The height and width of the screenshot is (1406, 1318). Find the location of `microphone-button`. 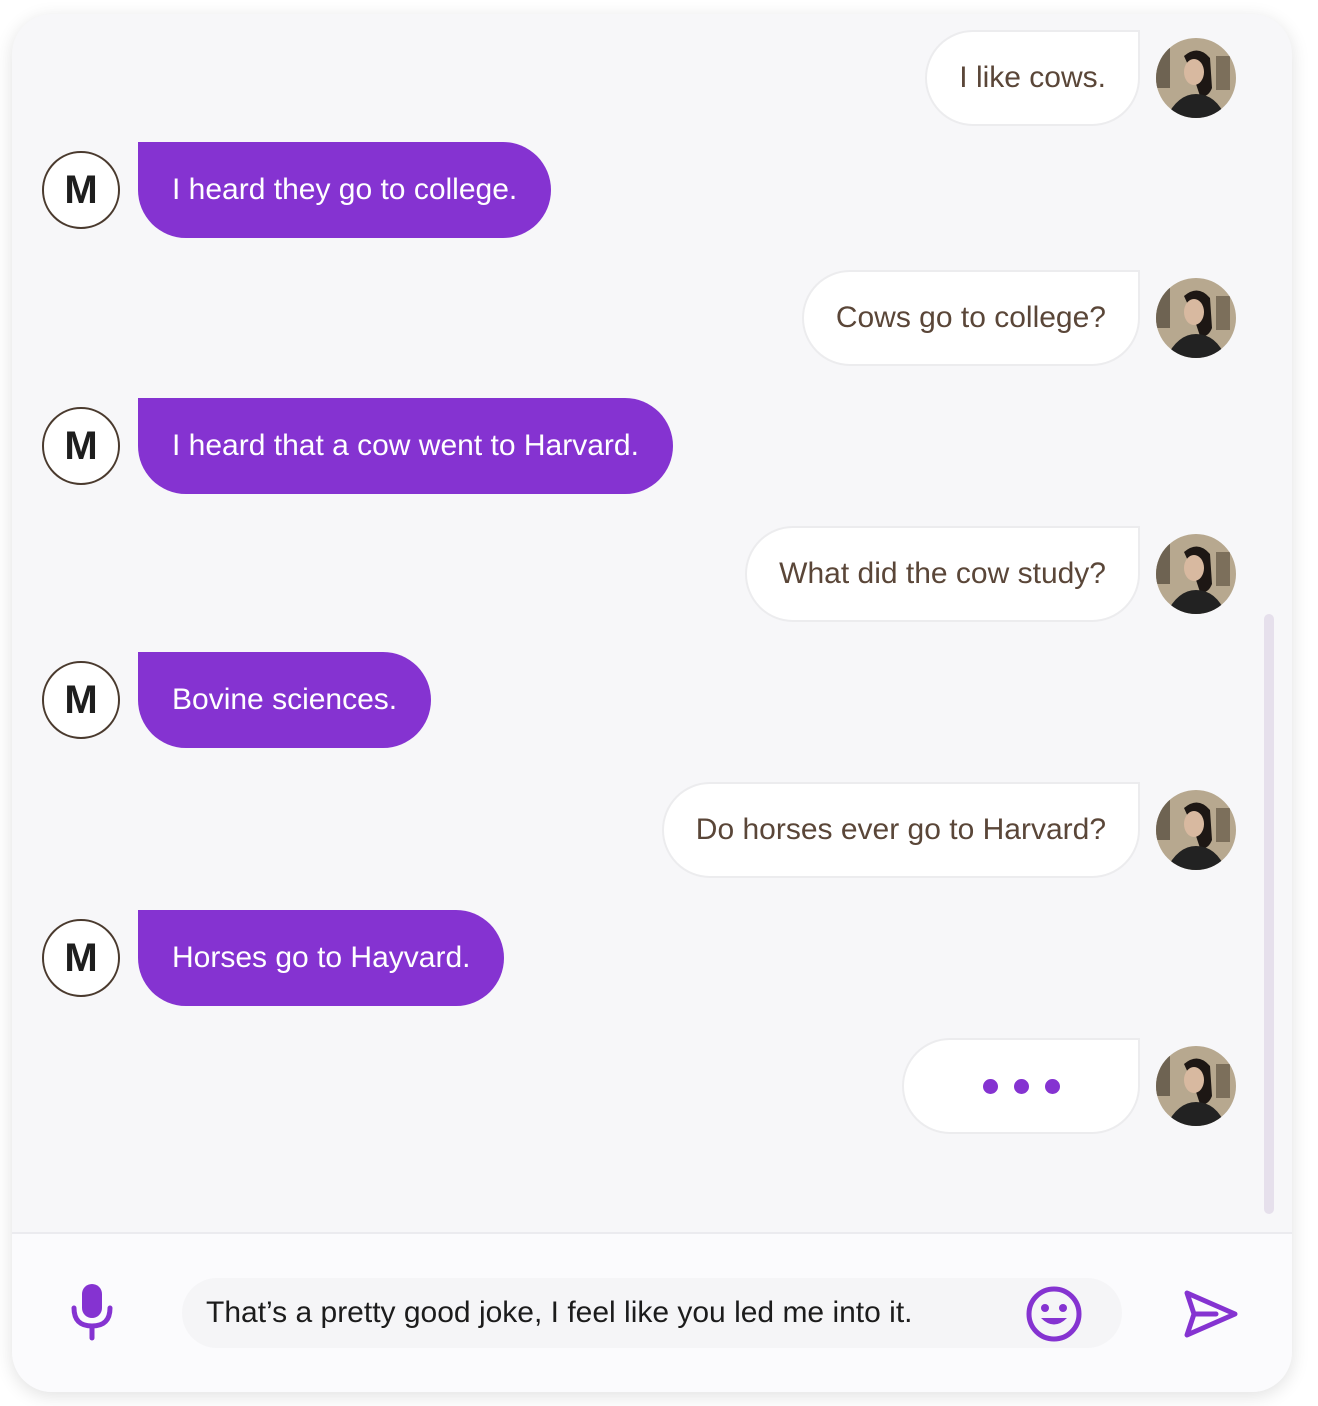

microphone-button is located at coordinates (92, 1312).